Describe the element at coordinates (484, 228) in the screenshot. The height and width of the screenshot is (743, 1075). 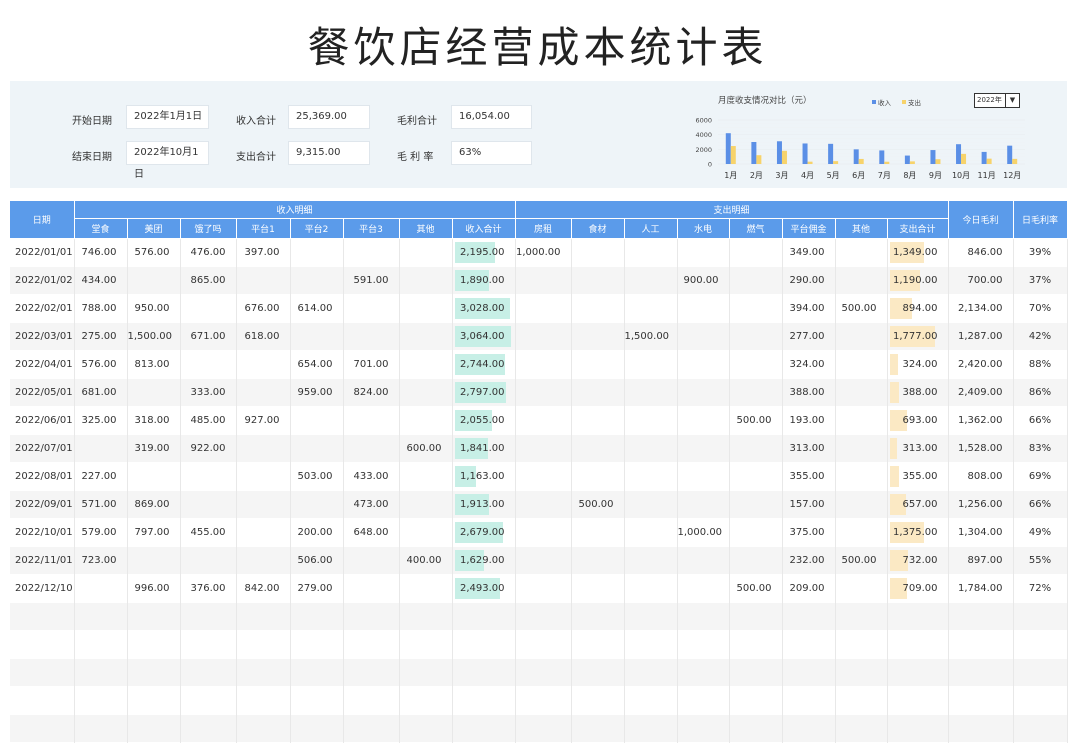
I see `income-col-header: 收入合计` at that location.